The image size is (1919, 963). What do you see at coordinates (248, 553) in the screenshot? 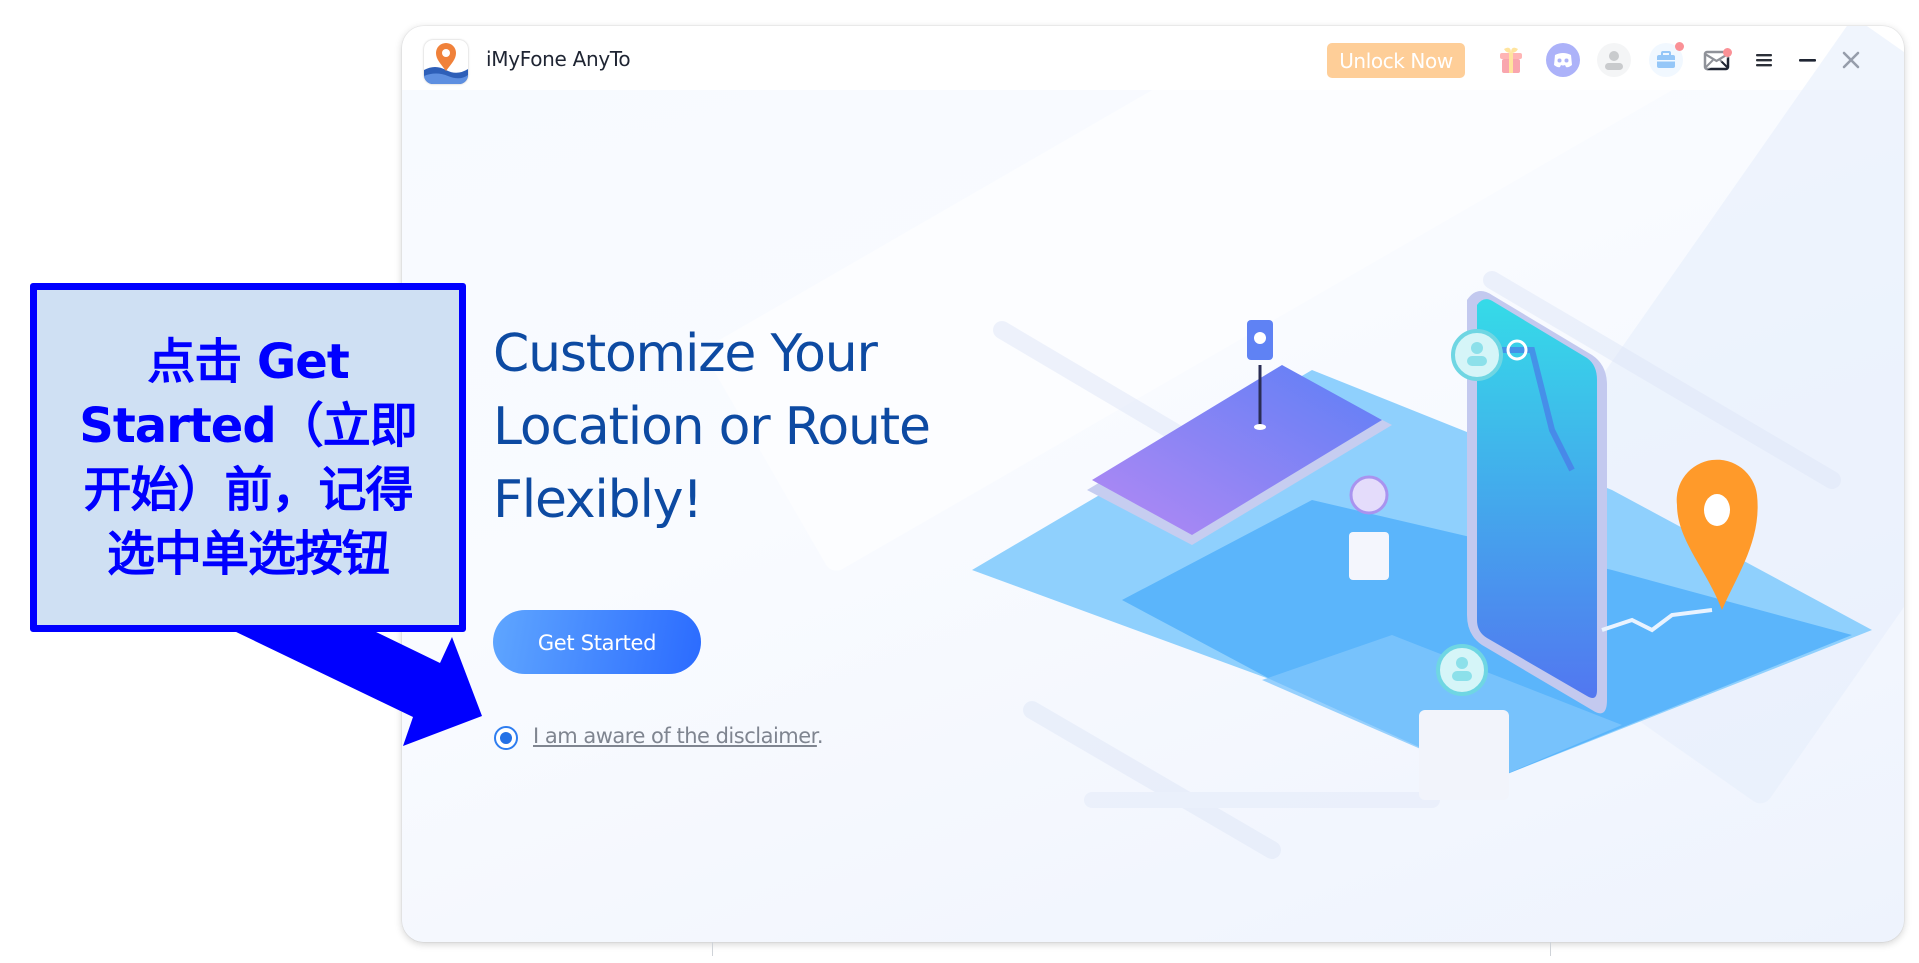
I see `callout-line: 选中单选按钮` at bounding box center [248, 553].